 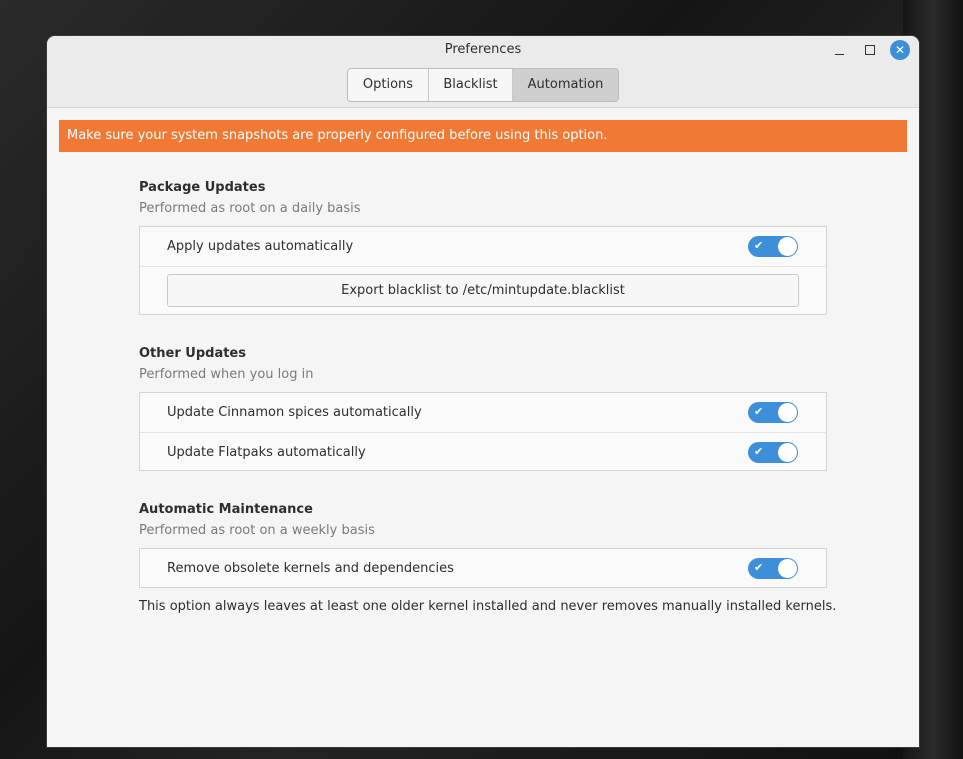 What do you see at coordinates (266, 452) in the screenshot?
I see `flatpaks-label: Update Flatpaks automatically` at bounding box center [266, 452].